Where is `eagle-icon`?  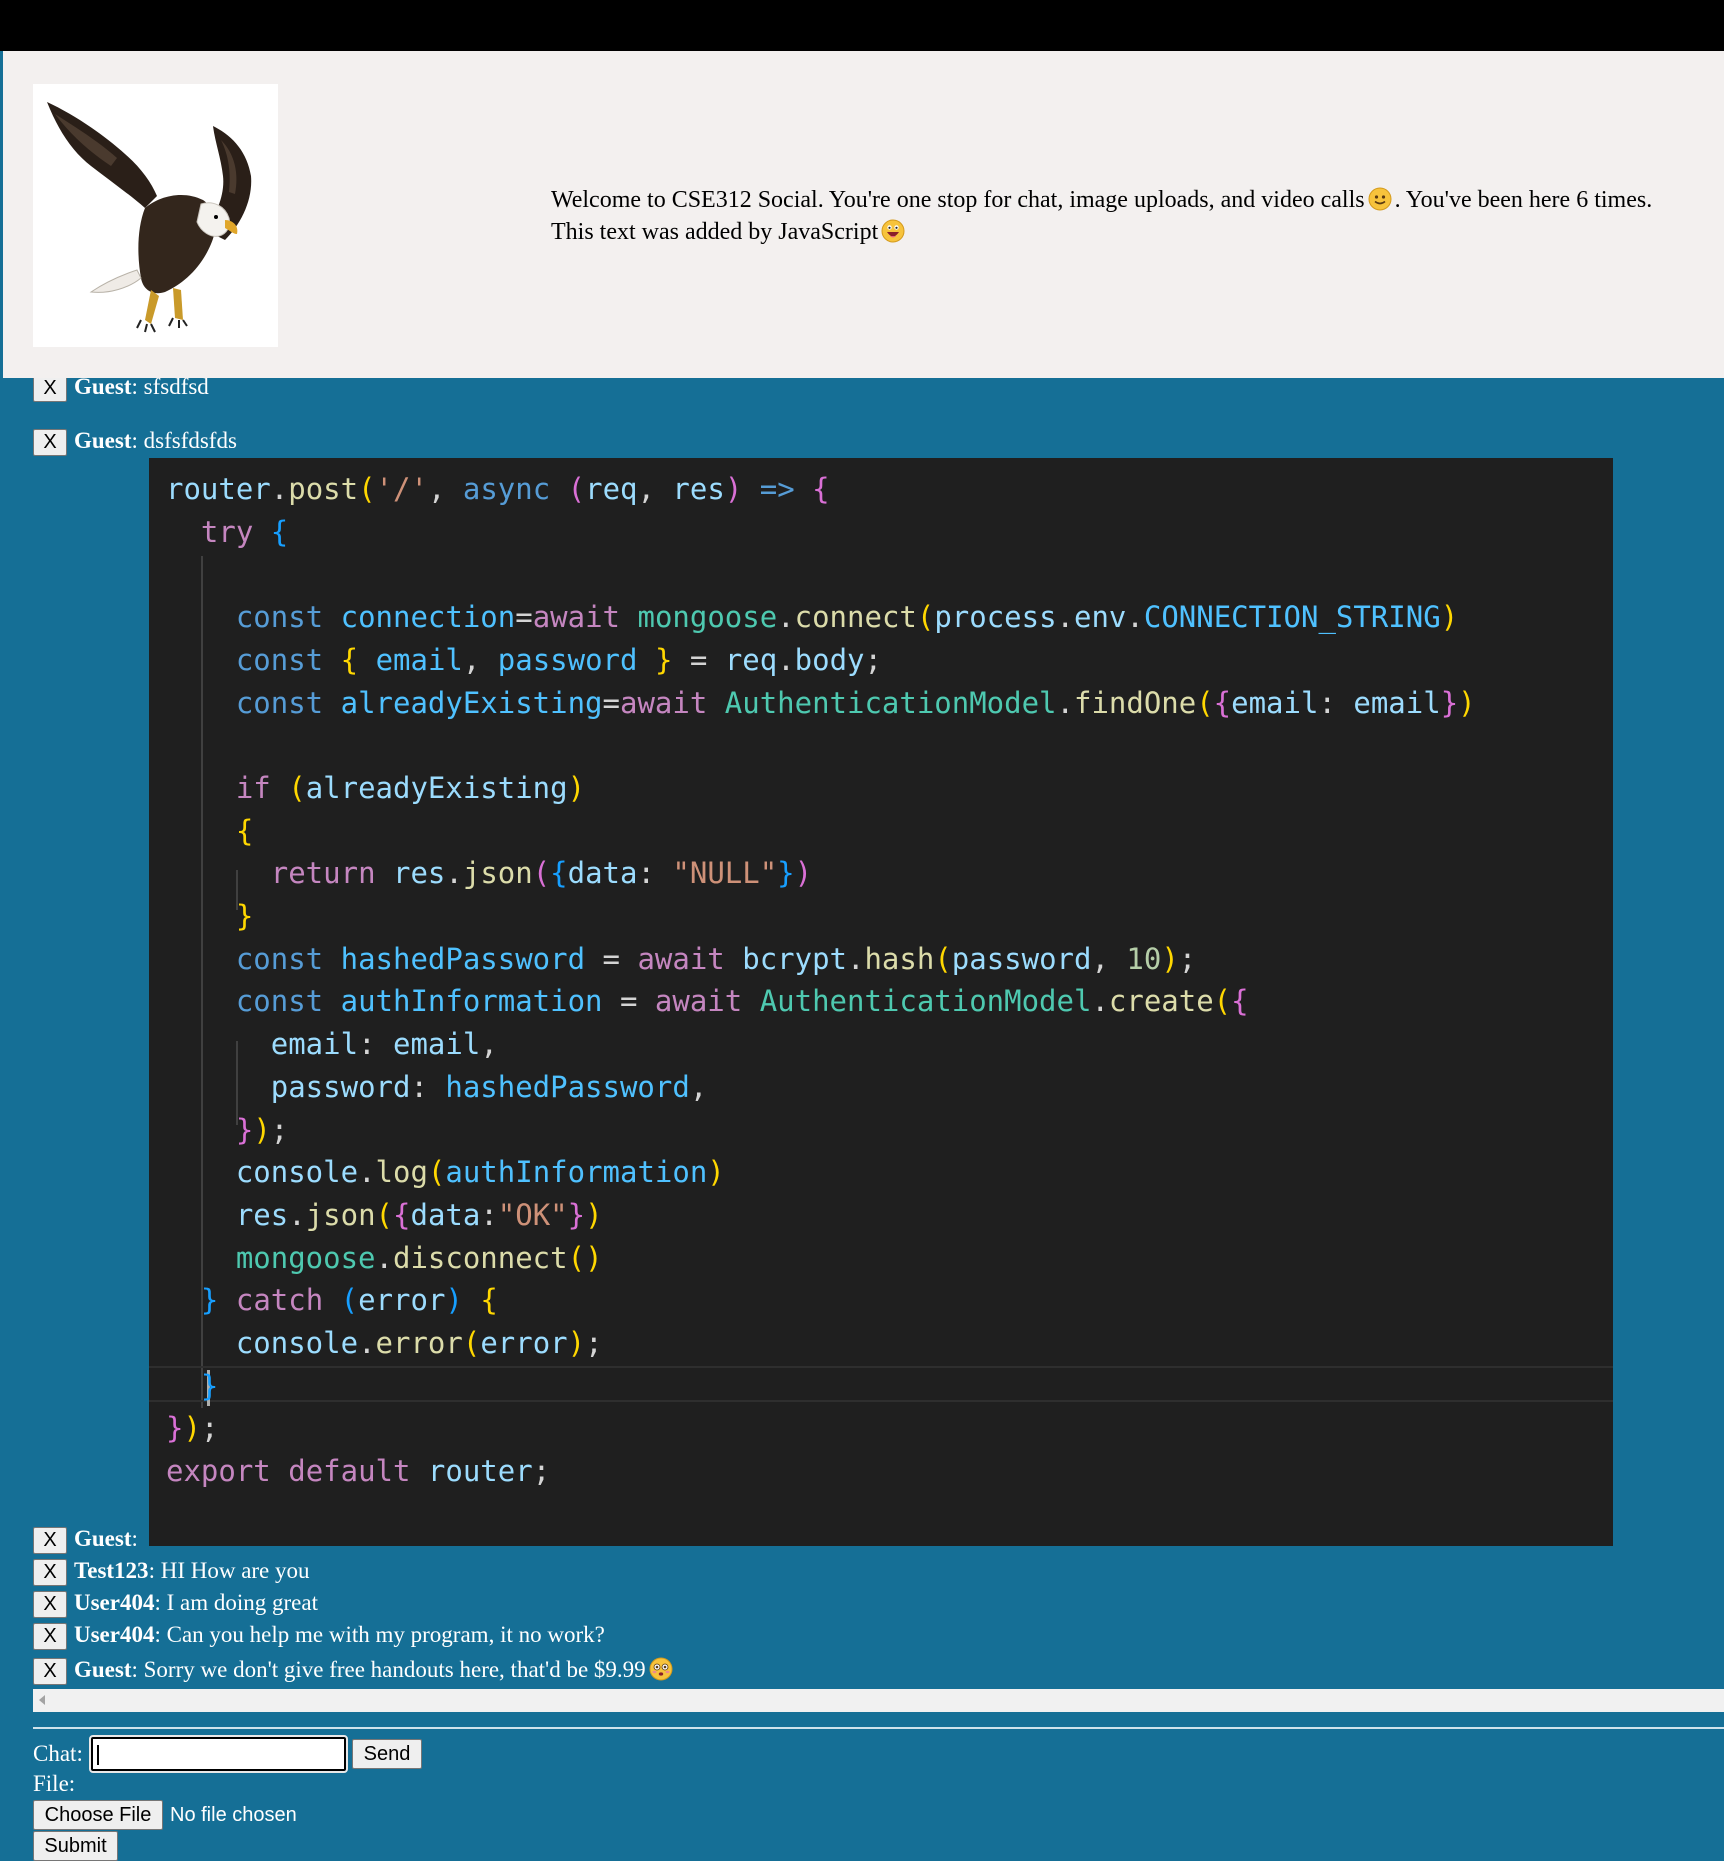 eagle-icon is located at coordinates (149, 217).